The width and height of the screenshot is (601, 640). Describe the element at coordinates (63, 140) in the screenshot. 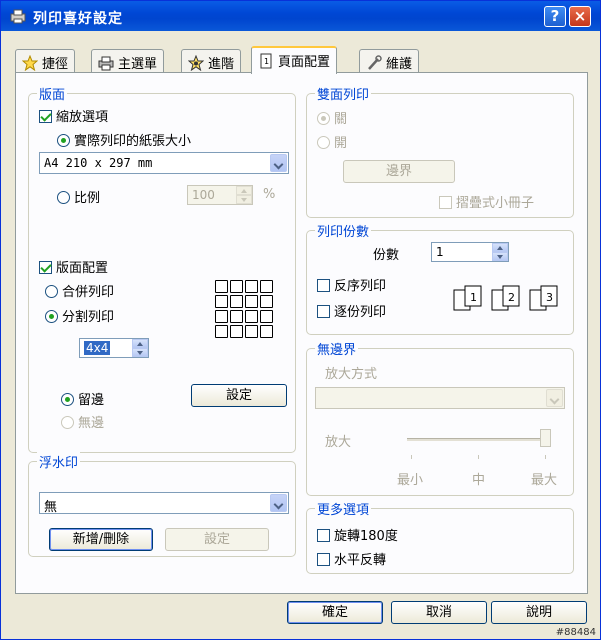

I see `actual-paper-size-radio` at that location.